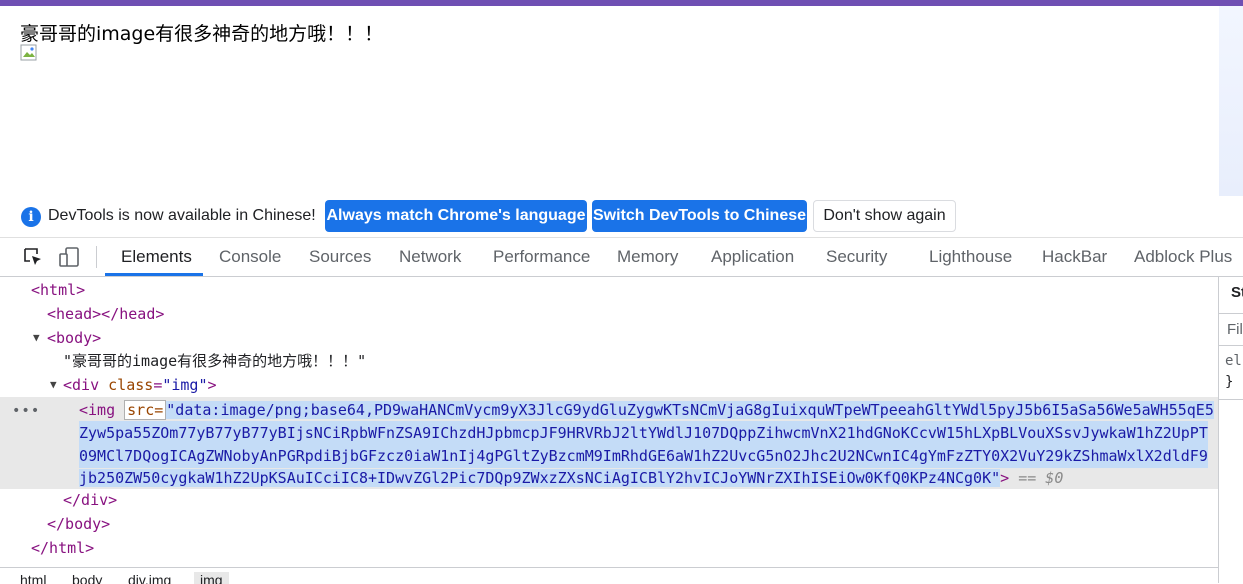  Describe the element at coordinates (211, 578) in the screenshot. I see `breadcrumb-img: img` at that location.